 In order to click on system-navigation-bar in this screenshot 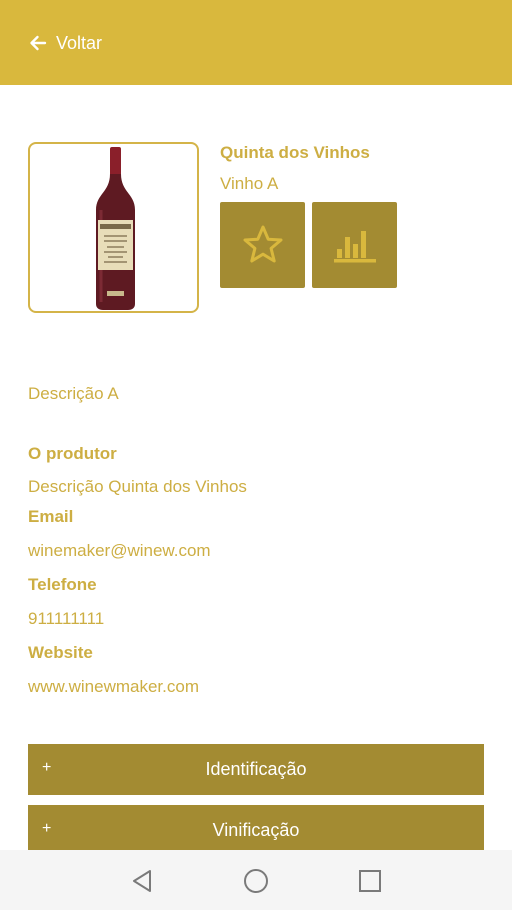, I will do `click(256, 880)`.